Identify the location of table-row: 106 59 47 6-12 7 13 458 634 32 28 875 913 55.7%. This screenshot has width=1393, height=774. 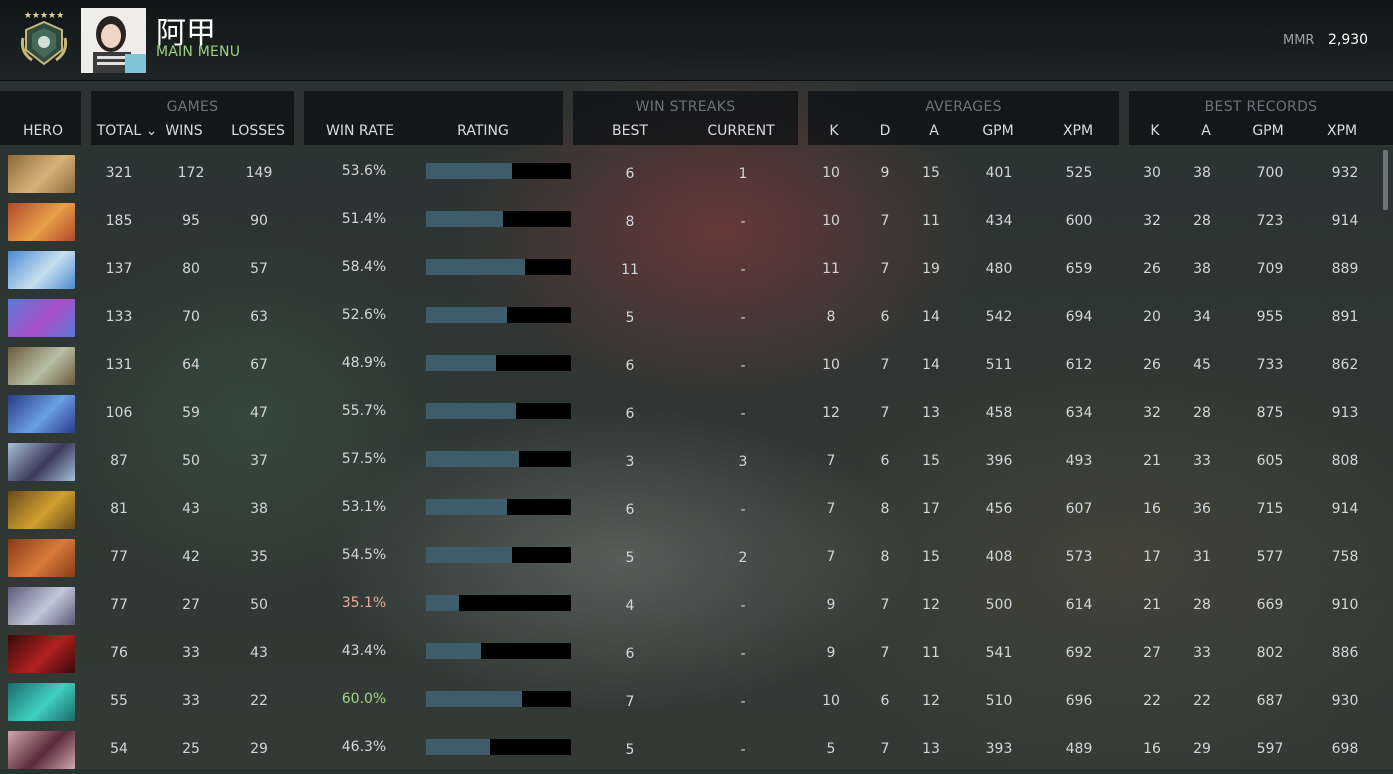
(696, 414).